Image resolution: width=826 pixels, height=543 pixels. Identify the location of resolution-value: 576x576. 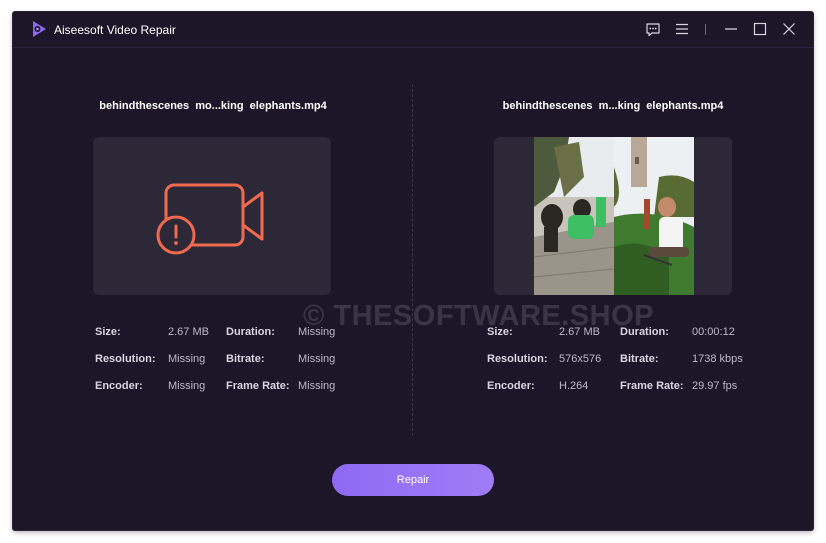
(580, 359).